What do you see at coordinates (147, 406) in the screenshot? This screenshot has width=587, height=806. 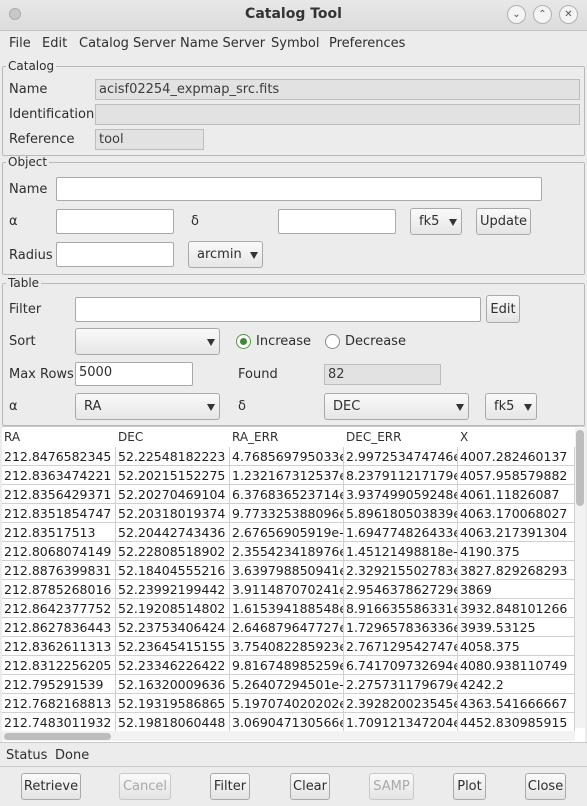 I see `alpha-column-select: RA` at bounding box center [147, 406].